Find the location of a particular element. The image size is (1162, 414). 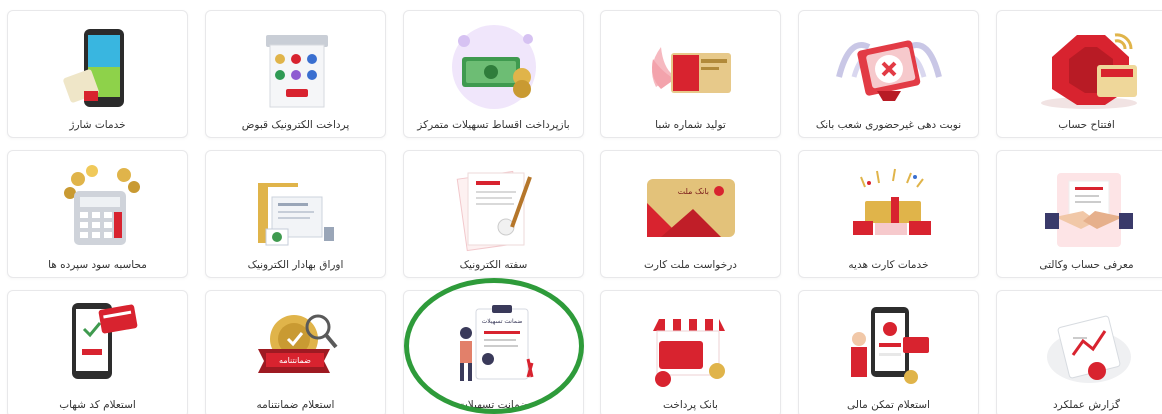

performance-report-icon is located at coordinates (1079, 347).